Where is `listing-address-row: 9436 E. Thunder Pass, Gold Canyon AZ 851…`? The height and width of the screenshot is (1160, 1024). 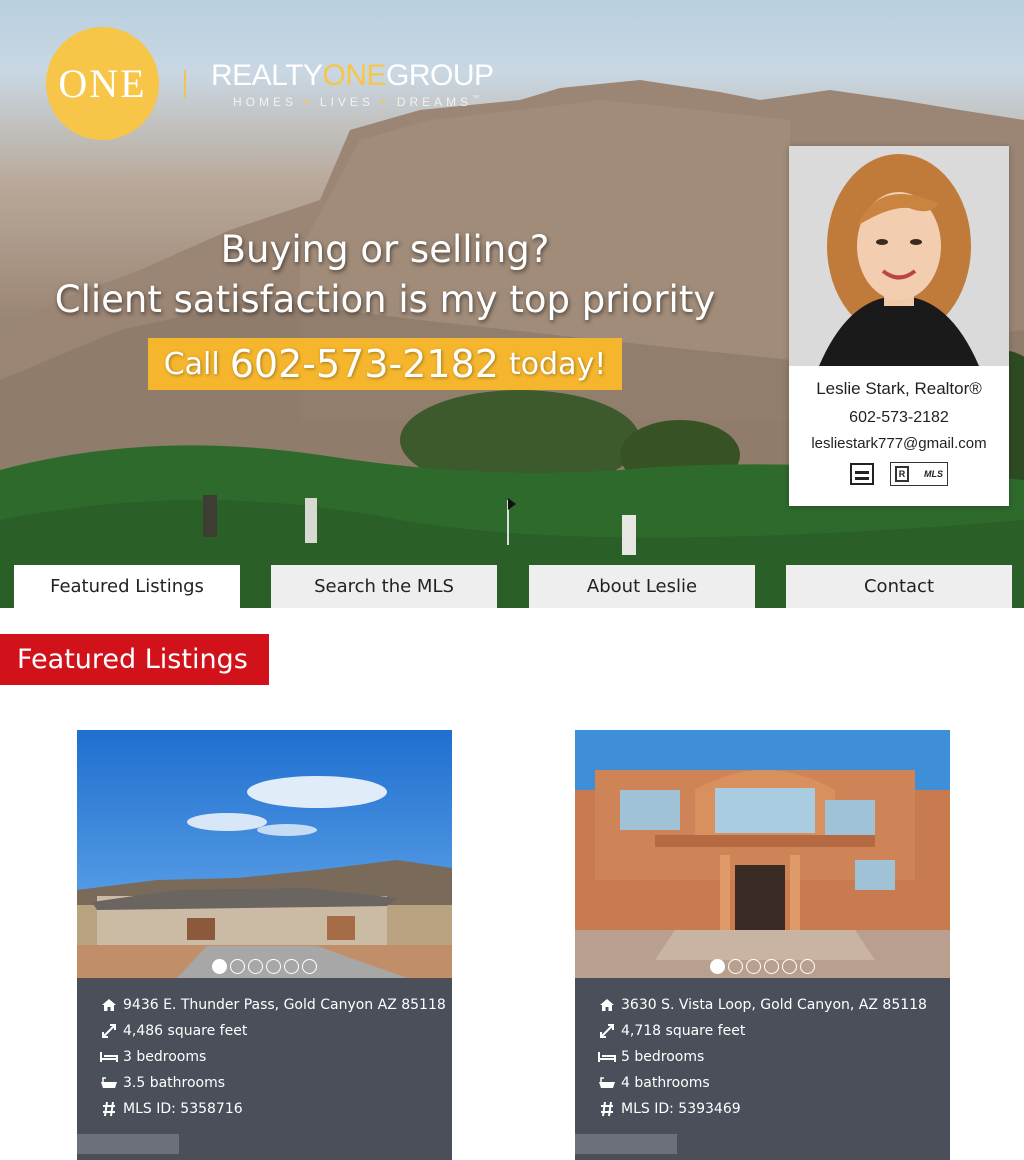
listing-address-row: 9436 E. Thunder Pass, Gold Canyon AZ 851… is located at coordinates (270, 1005).